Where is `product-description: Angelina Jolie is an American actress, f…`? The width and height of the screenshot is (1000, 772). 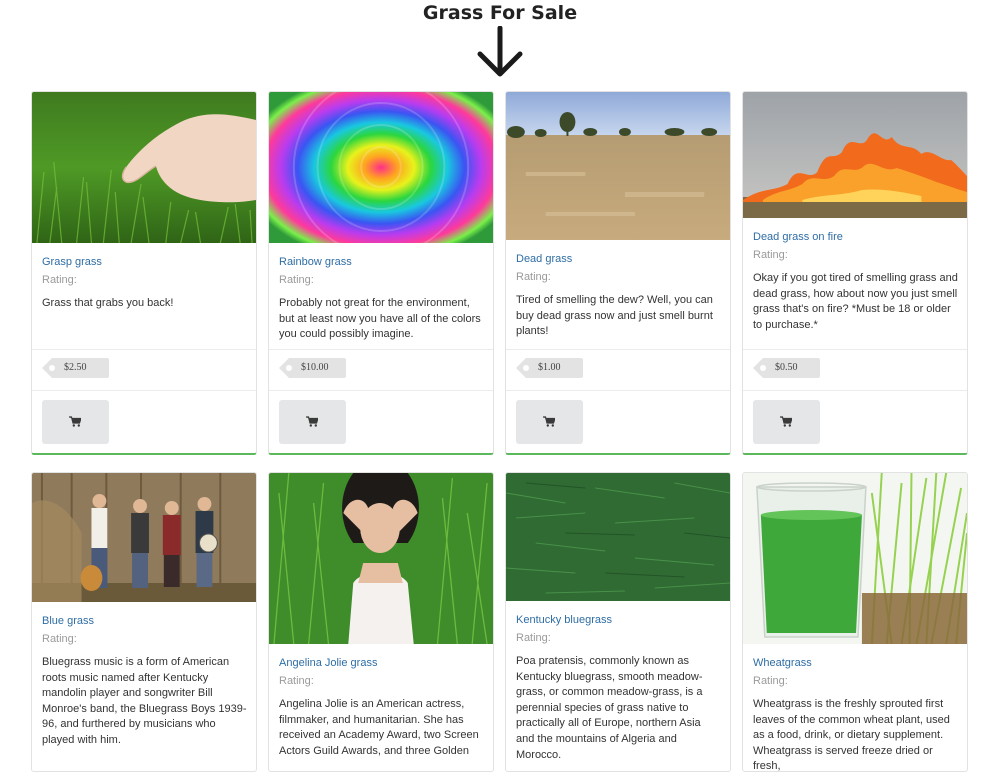 product-description: Angelina Jolie is an American actress, f… is located at coordinates (379, 727).